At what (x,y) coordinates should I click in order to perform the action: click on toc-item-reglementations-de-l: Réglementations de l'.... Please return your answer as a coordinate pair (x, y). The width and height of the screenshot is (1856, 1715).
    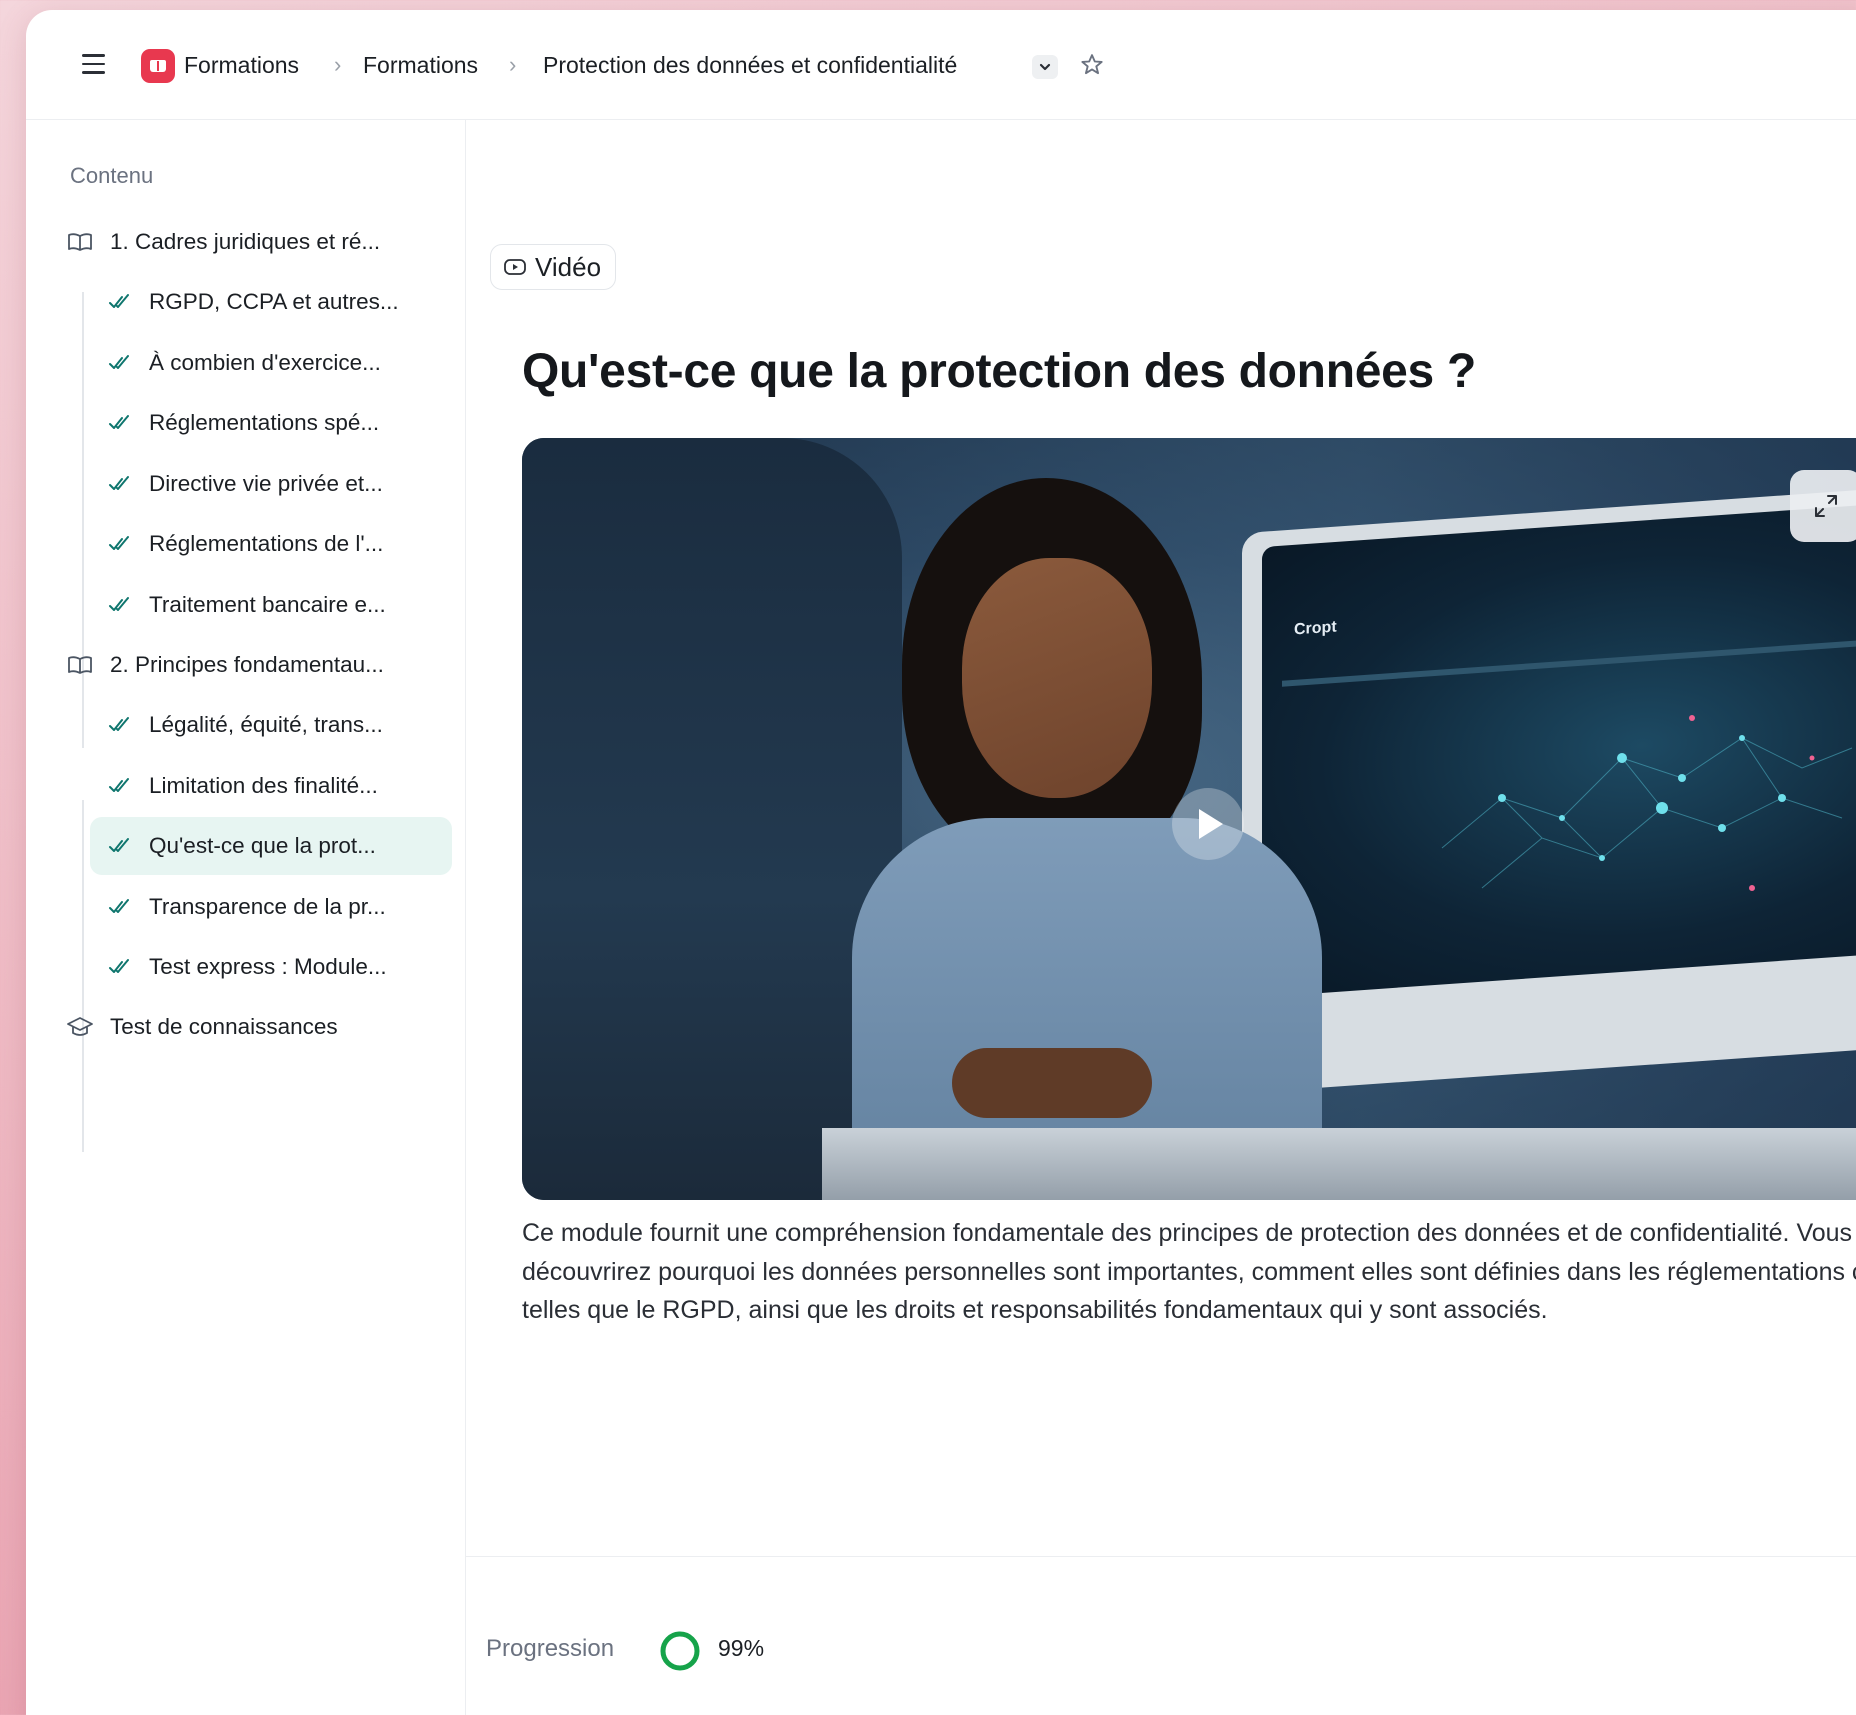
    Looking at the image, I should click on (271, 544).